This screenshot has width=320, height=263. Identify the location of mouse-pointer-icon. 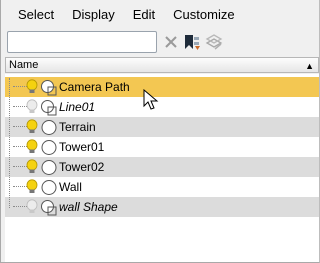
(151, 99).